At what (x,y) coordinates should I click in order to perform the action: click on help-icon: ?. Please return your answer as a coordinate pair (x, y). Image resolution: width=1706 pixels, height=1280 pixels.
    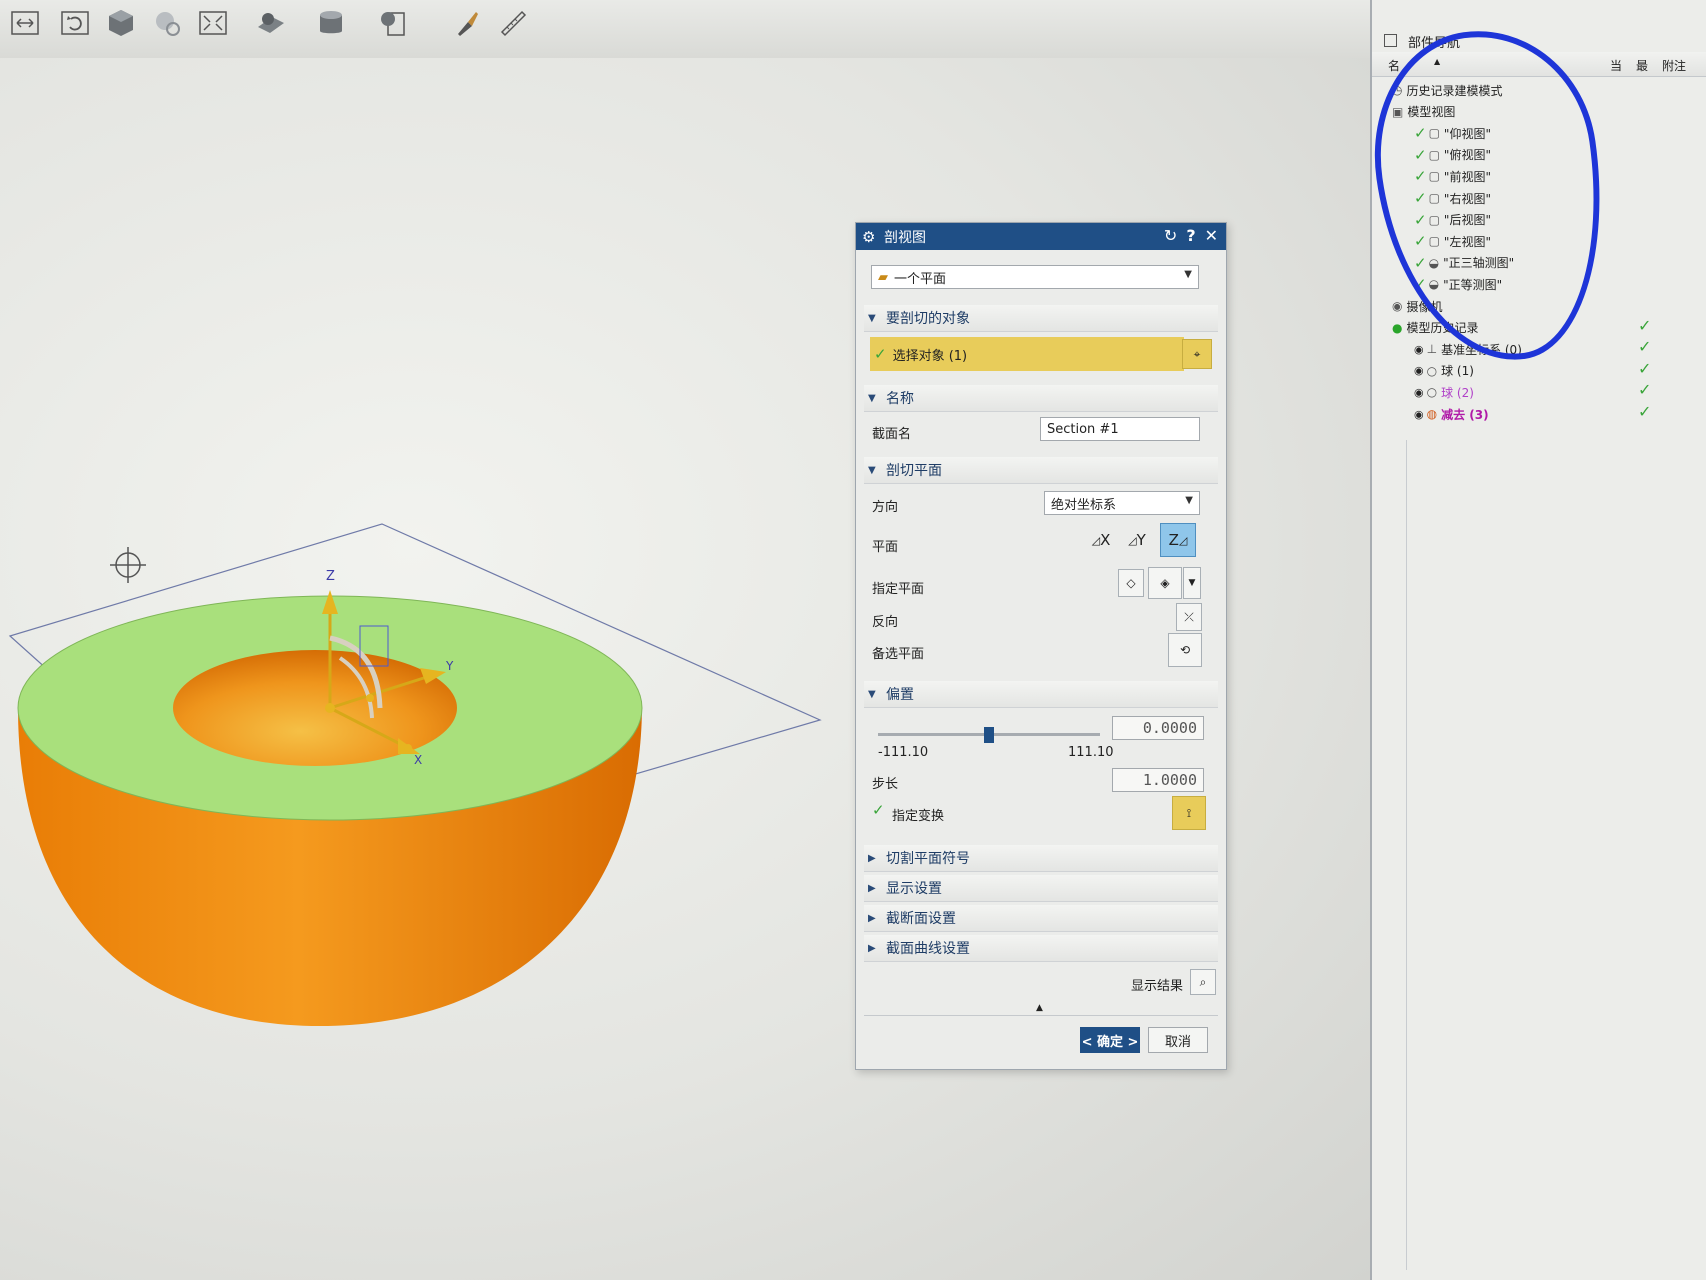
    Looking at the image, I should click on (1190, 235).